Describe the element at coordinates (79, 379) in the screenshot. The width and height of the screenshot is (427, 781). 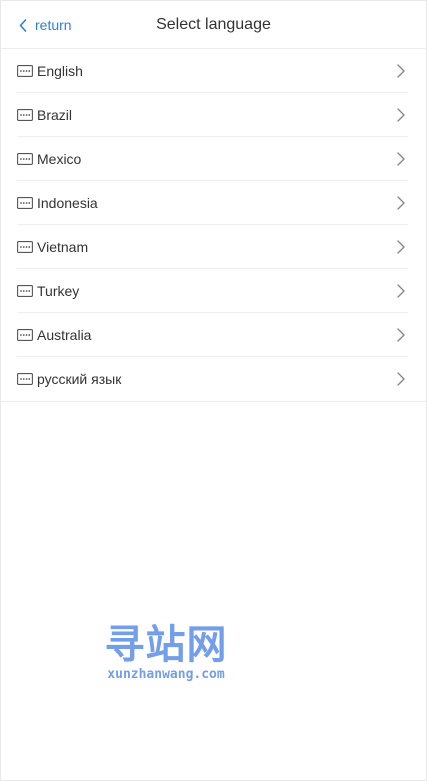
I see `language-label: русский язык` at that location.